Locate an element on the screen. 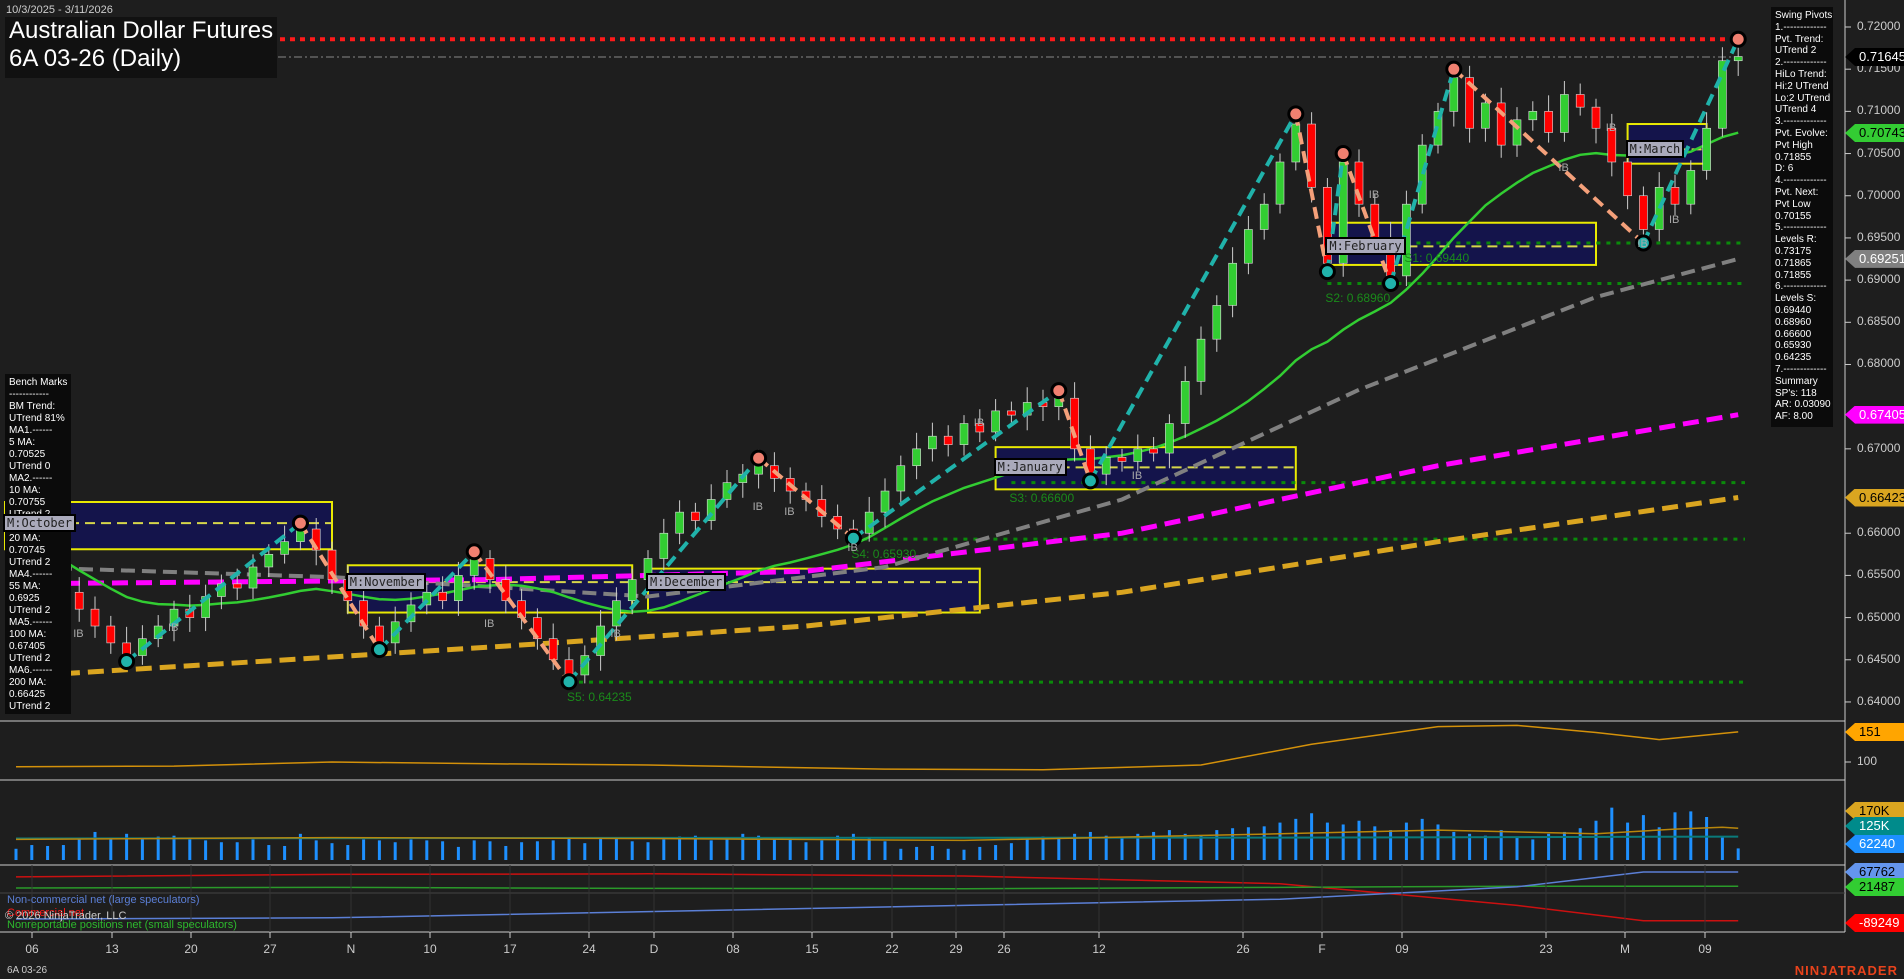  panel-line: 0.71855 is located at coordinates (1793, 157).